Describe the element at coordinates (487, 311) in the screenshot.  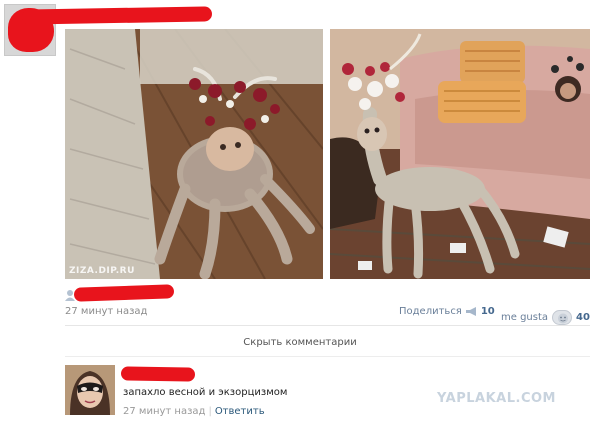
I see `share-count: 10` at that location.